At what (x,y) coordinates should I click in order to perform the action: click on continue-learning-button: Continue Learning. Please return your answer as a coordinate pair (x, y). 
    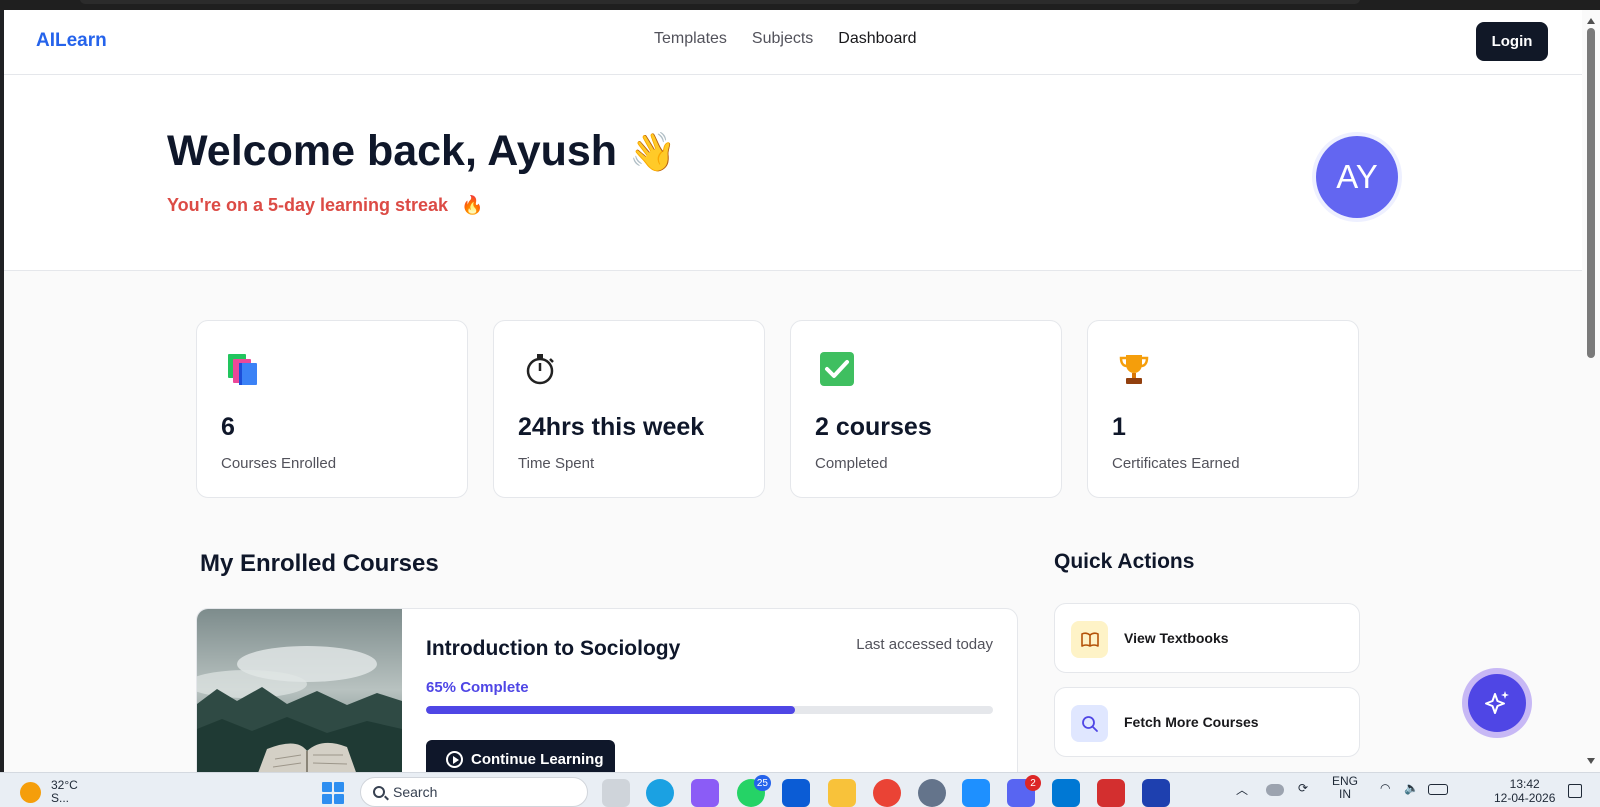
    Looking at the image, I should click on (520, 756).